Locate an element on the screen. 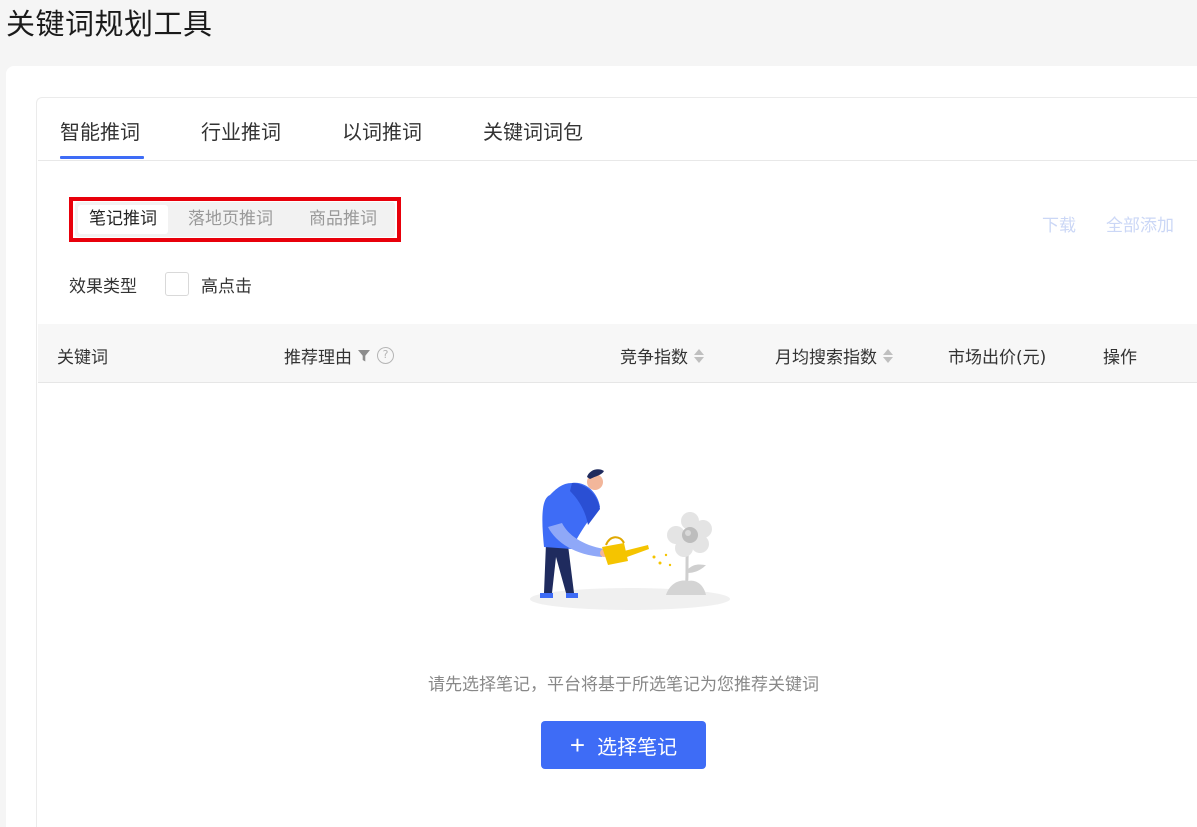 The image size is (1197, 827). column-operation: 操作 is located at coordinates (1120, 355).